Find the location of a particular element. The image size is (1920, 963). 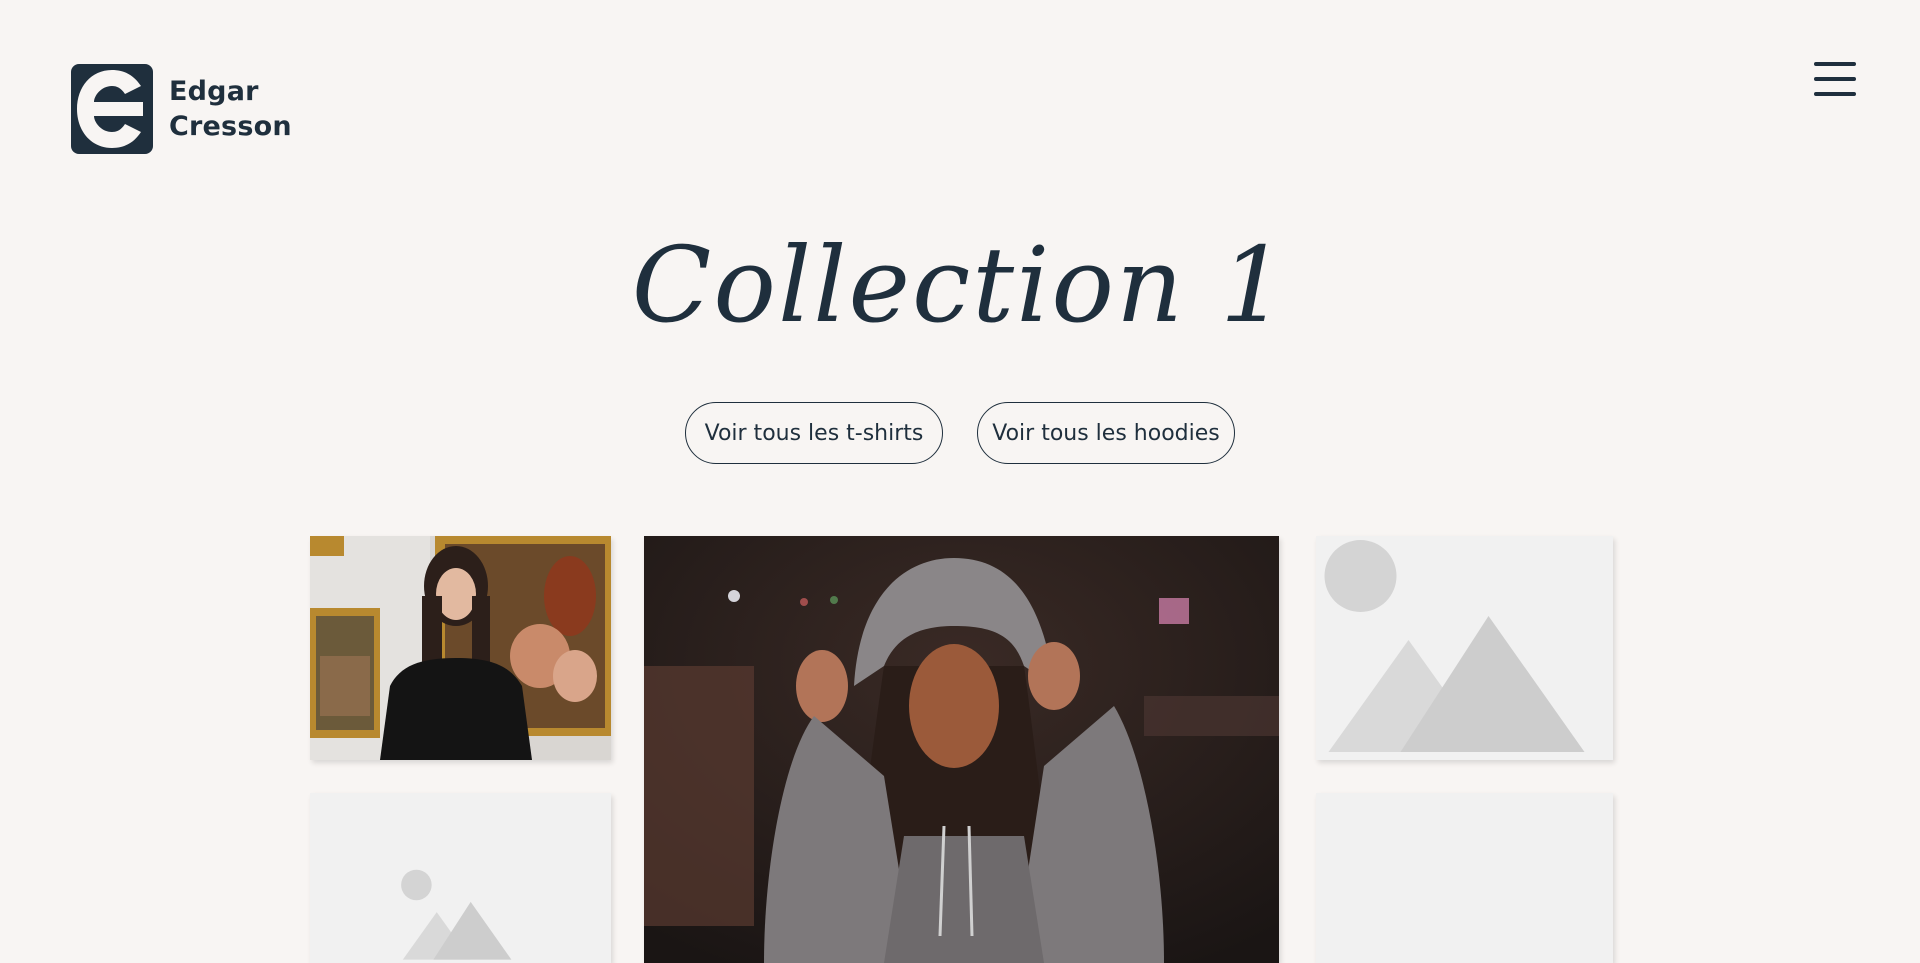

view-all-hoodies-button: Voir tous les hoodies is located at coordinates (1106, 433).